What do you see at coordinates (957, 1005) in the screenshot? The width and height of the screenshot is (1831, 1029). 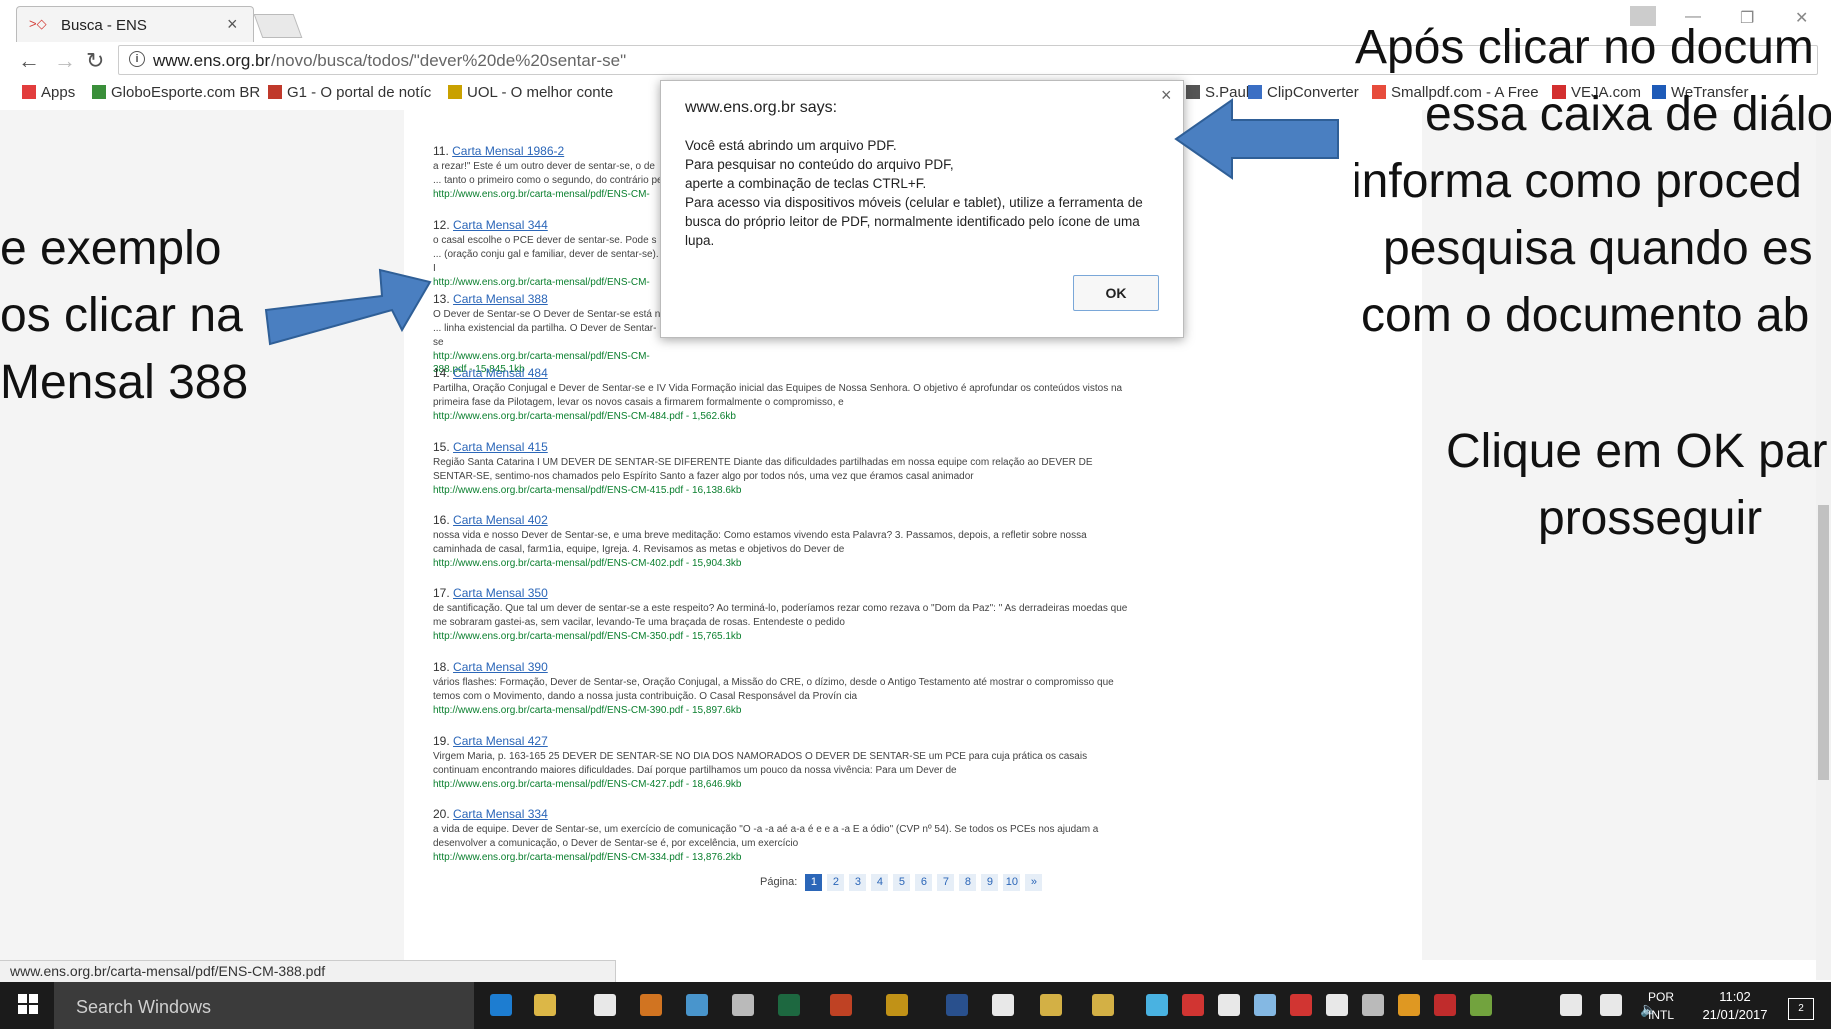 I see `word-icon` at bounding box center [957, 1005].